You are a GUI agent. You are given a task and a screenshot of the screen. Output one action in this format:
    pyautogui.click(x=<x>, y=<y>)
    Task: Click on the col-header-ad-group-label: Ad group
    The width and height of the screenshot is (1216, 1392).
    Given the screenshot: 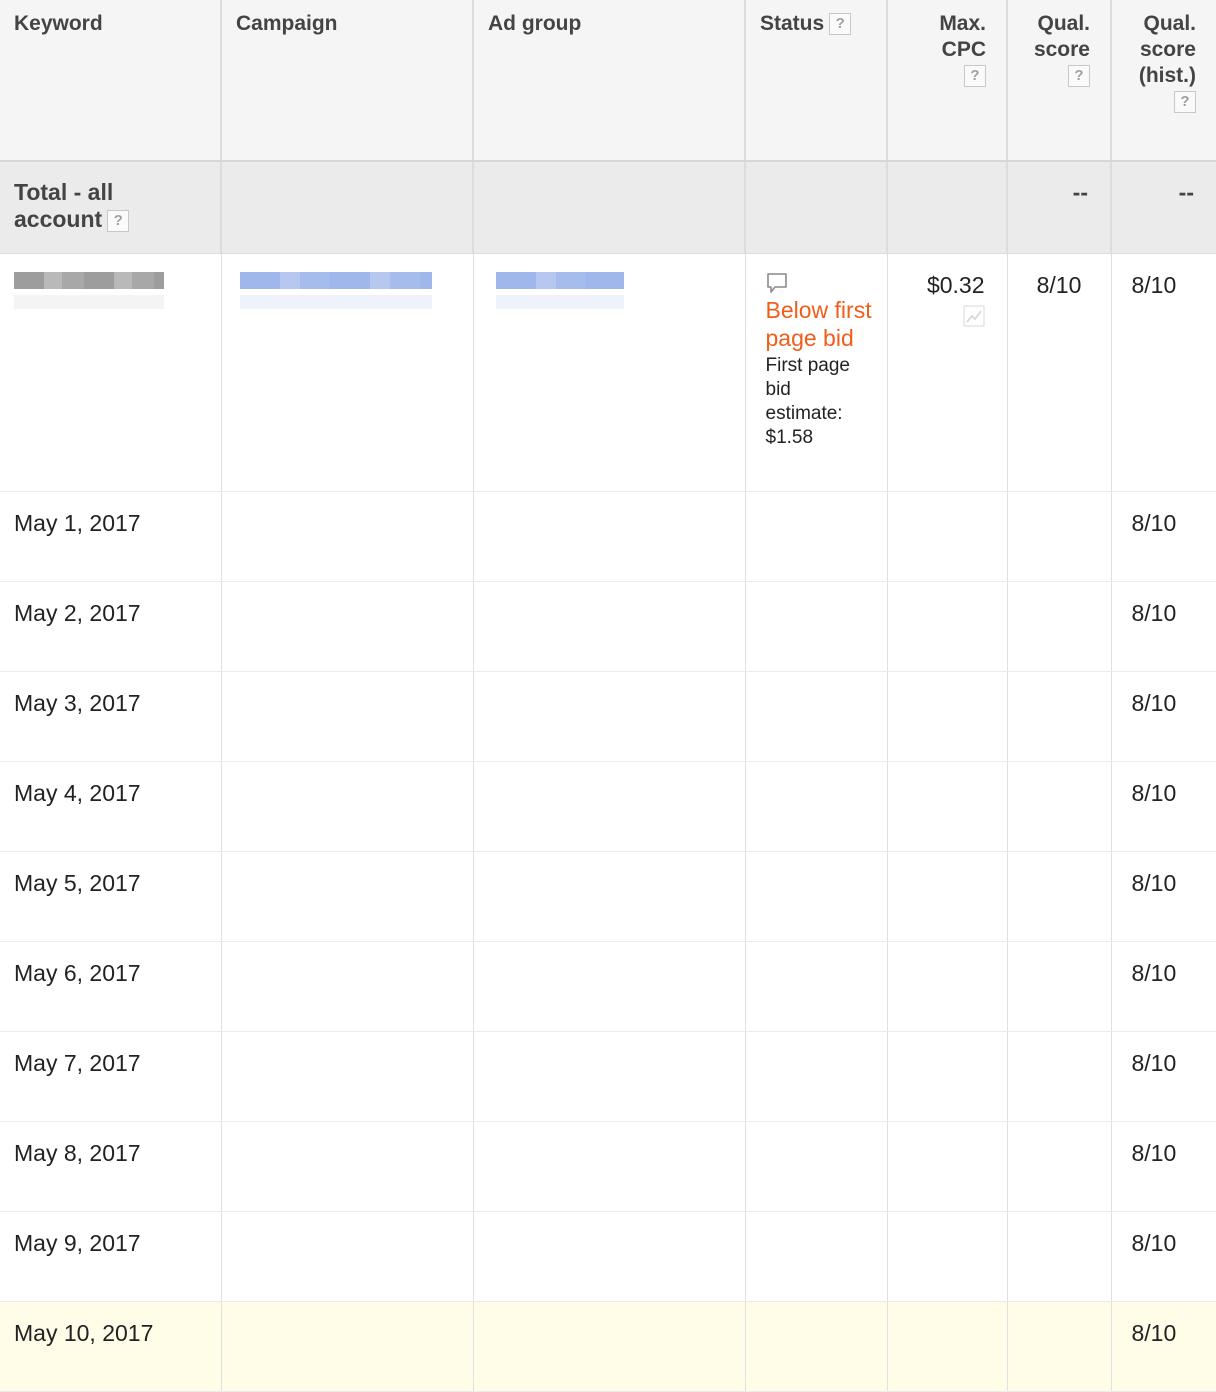 What is the action you would take?
    pyautogui.click(x=535, y=23)
    